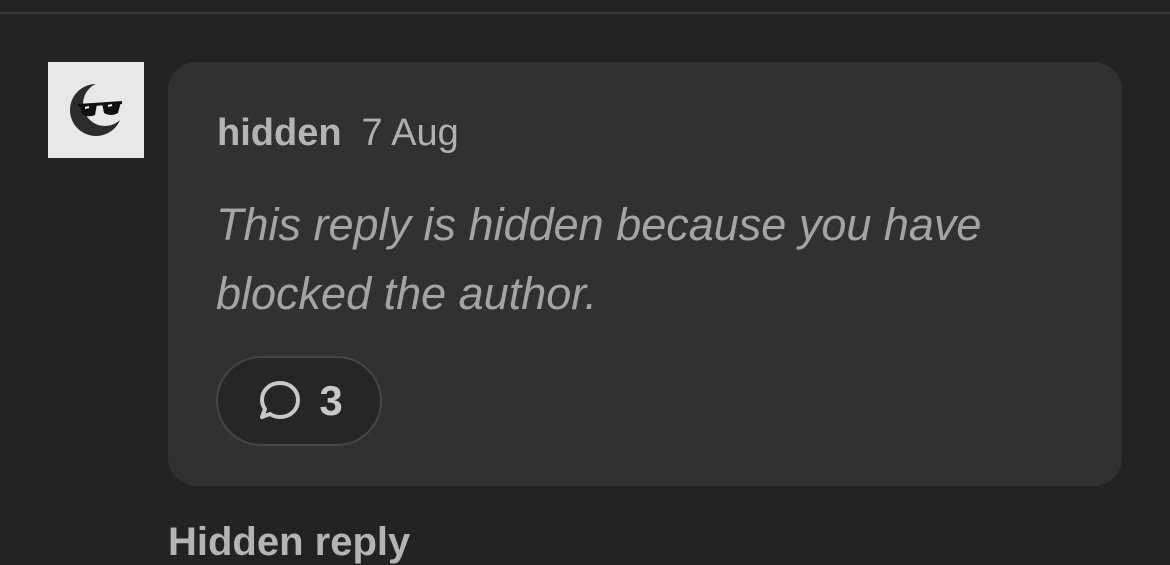  Describe the element at coordinates (410, 133) in the screenshot. I see `reply-date: 7 Aug` at that location.